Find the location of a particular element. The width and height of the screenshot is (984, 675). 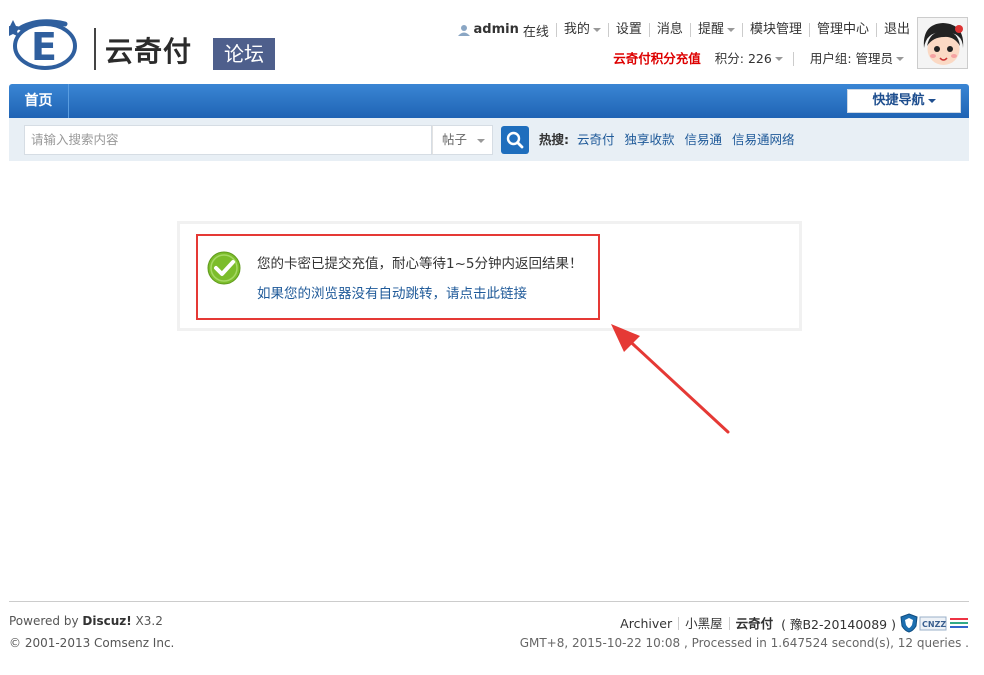

svg-text: E is located at coordinates (44, 47).